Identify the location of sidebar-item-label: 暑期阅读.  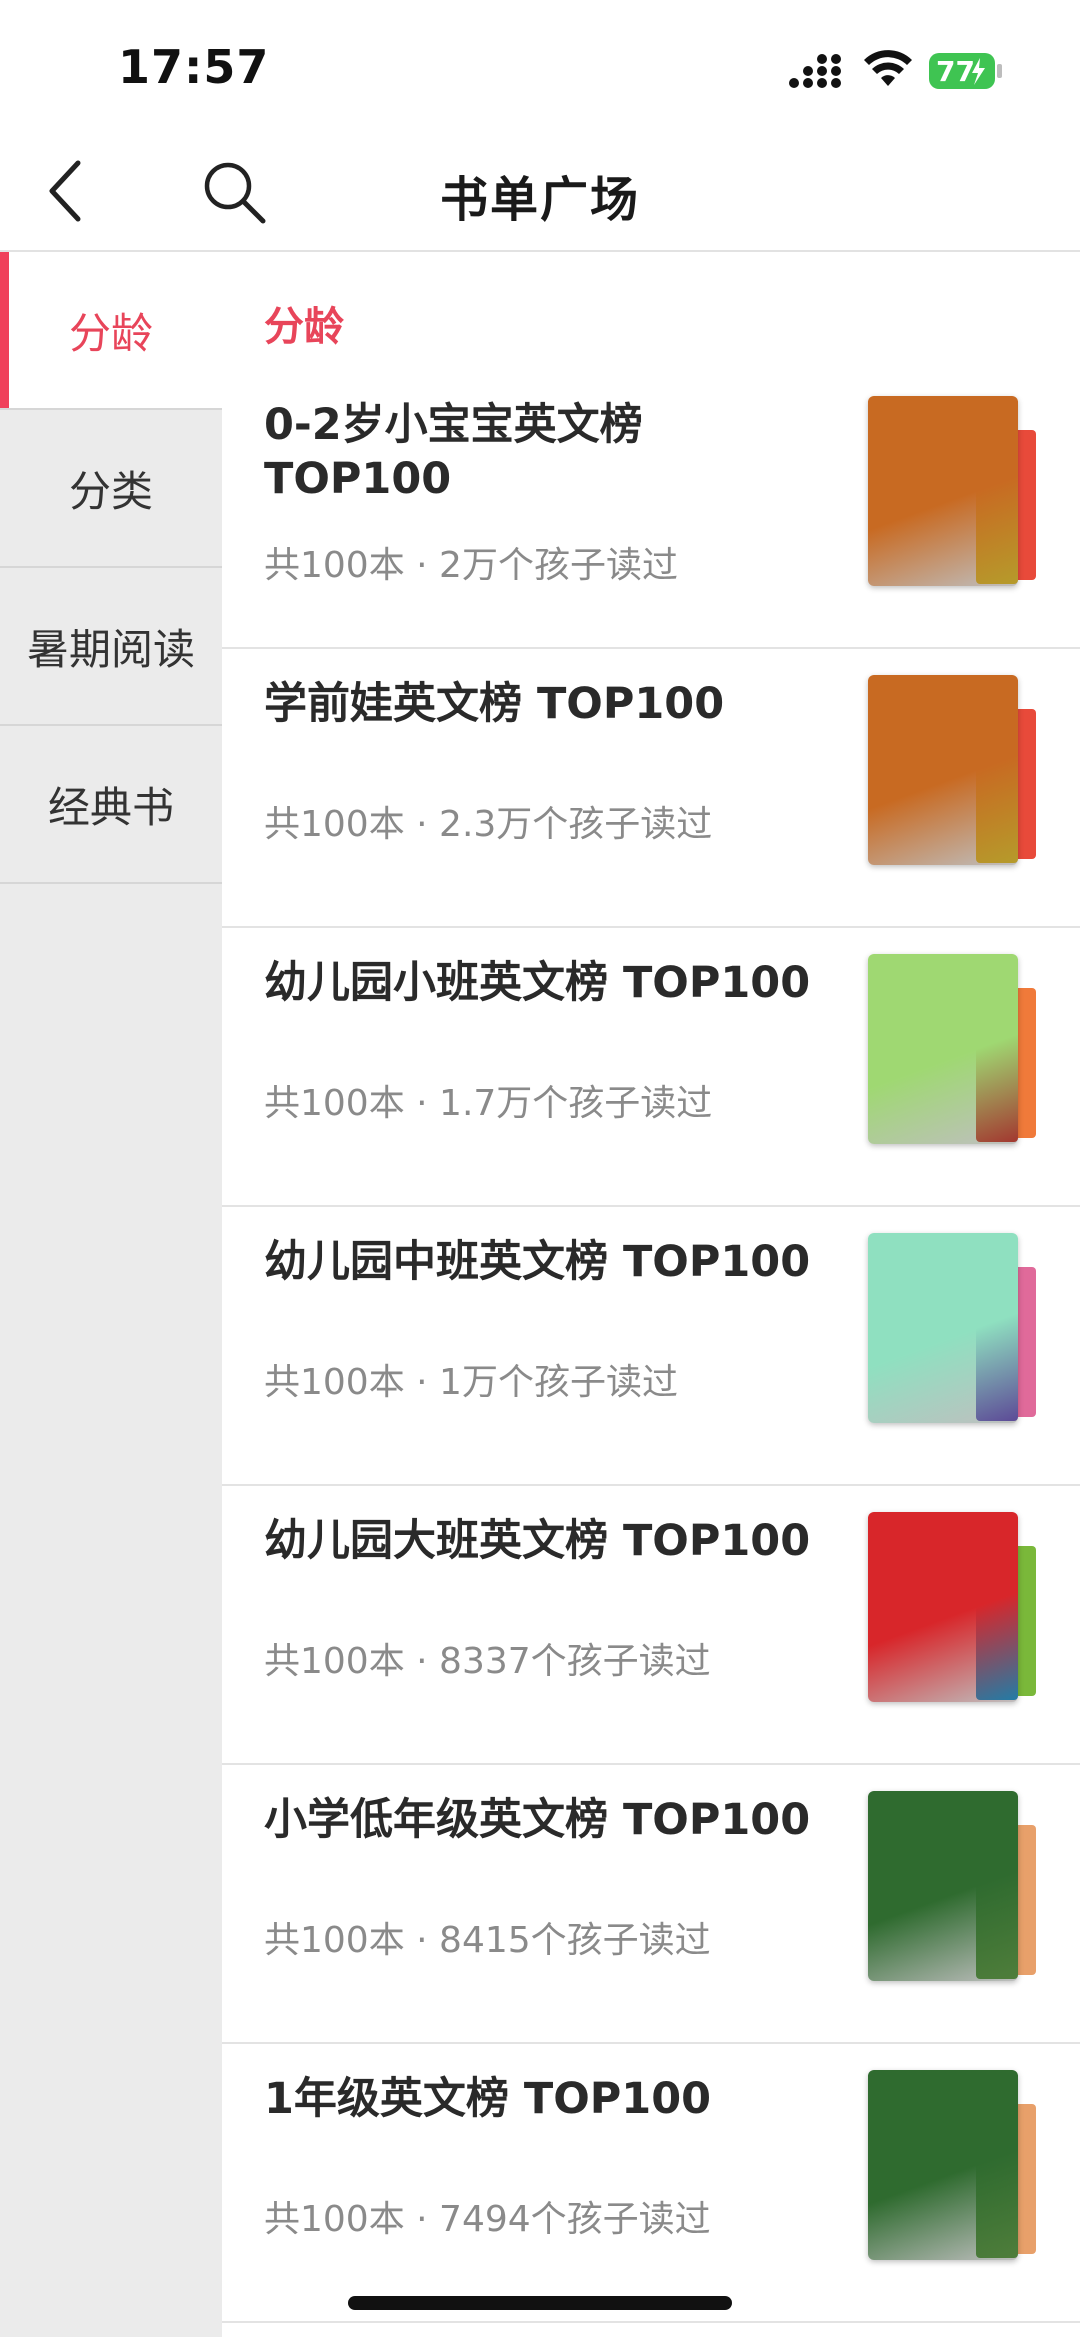
(110, 649).